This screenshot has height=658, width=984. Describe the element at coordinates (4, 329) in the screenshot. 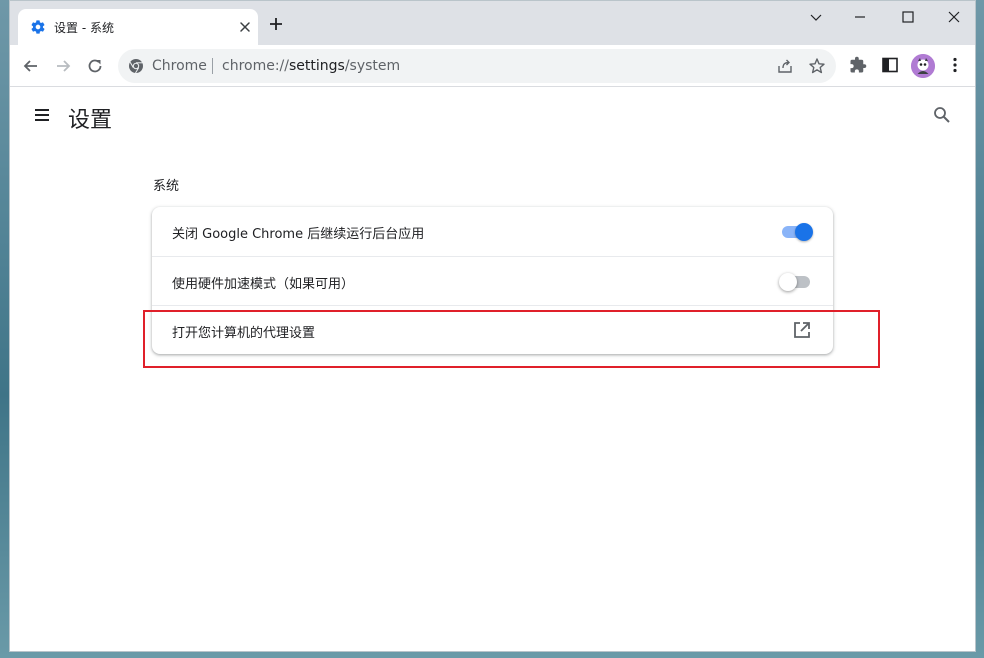

I see `desktop-background-left` at that location.